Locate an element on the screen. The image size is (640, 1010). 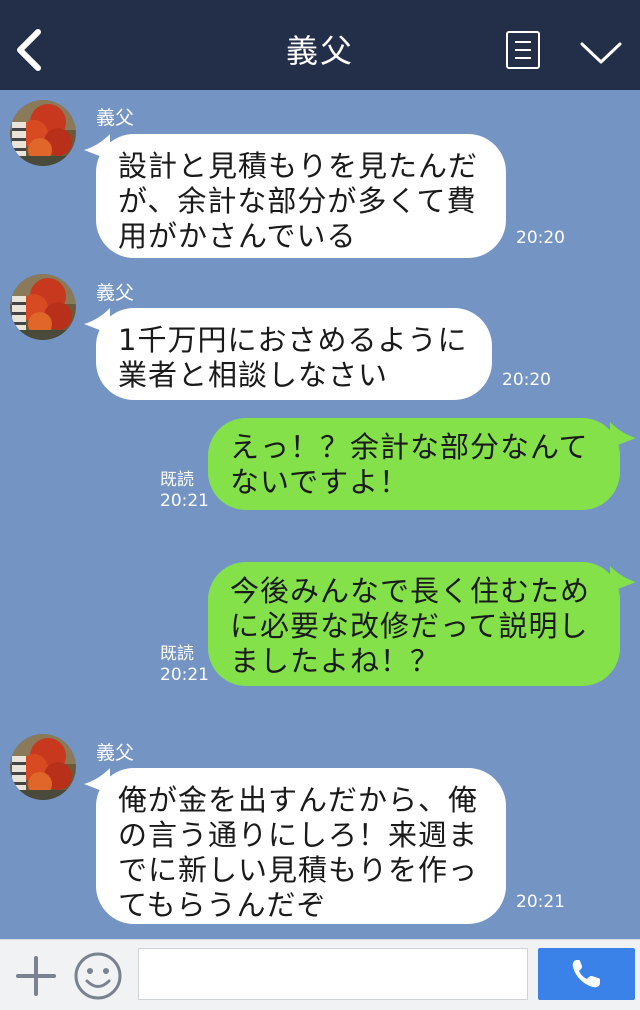
message-bubble: えっ！？余計な部分なんて ないですよ！ is located at coordinates (414, 464).